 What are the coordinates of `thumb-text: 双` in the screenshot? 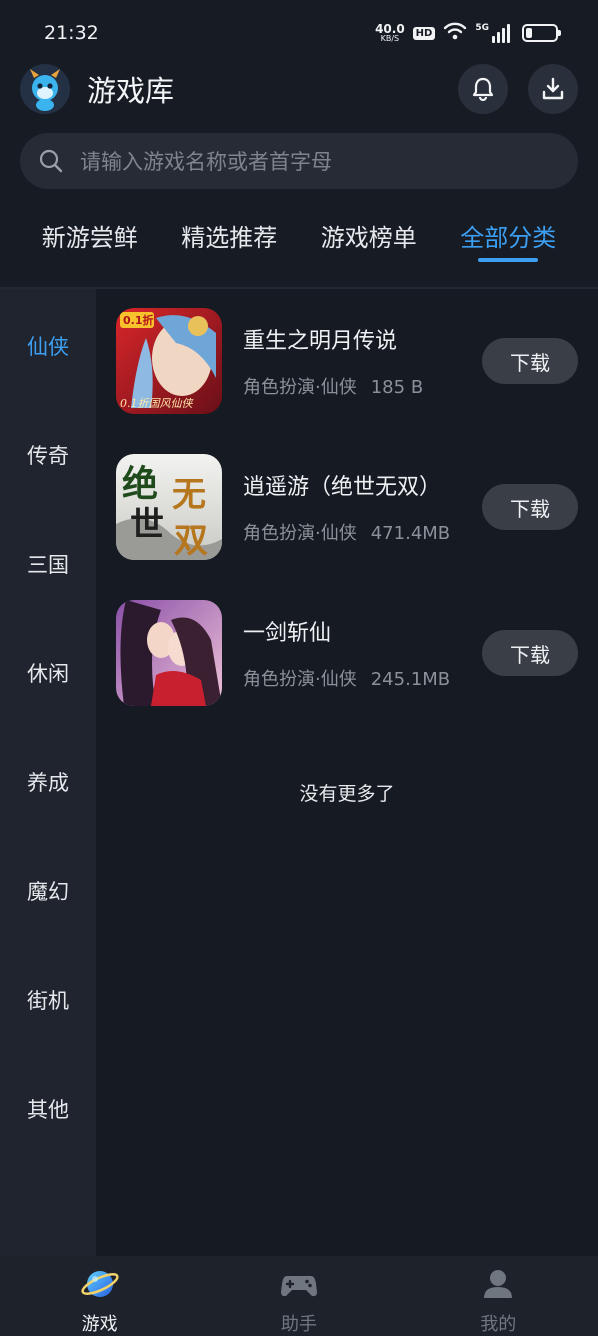 It's located at (191, 540).